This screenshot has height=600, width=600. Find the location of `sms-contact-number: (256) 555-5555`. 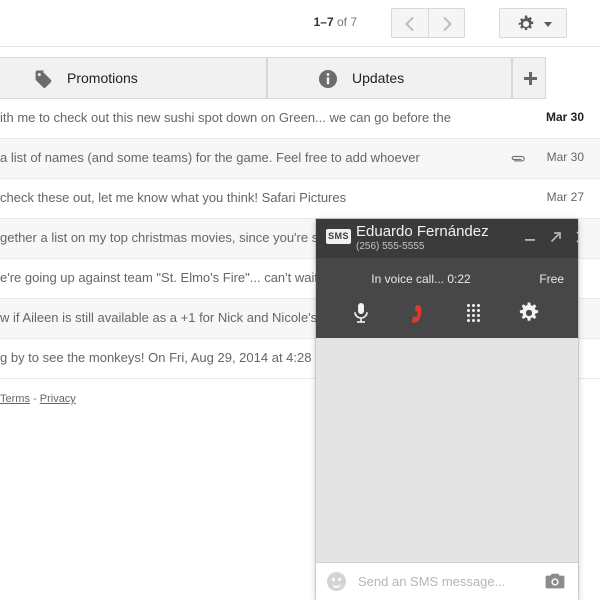

sms-contact-number: (256) 555-5555 is located at coordinates (390, 246).